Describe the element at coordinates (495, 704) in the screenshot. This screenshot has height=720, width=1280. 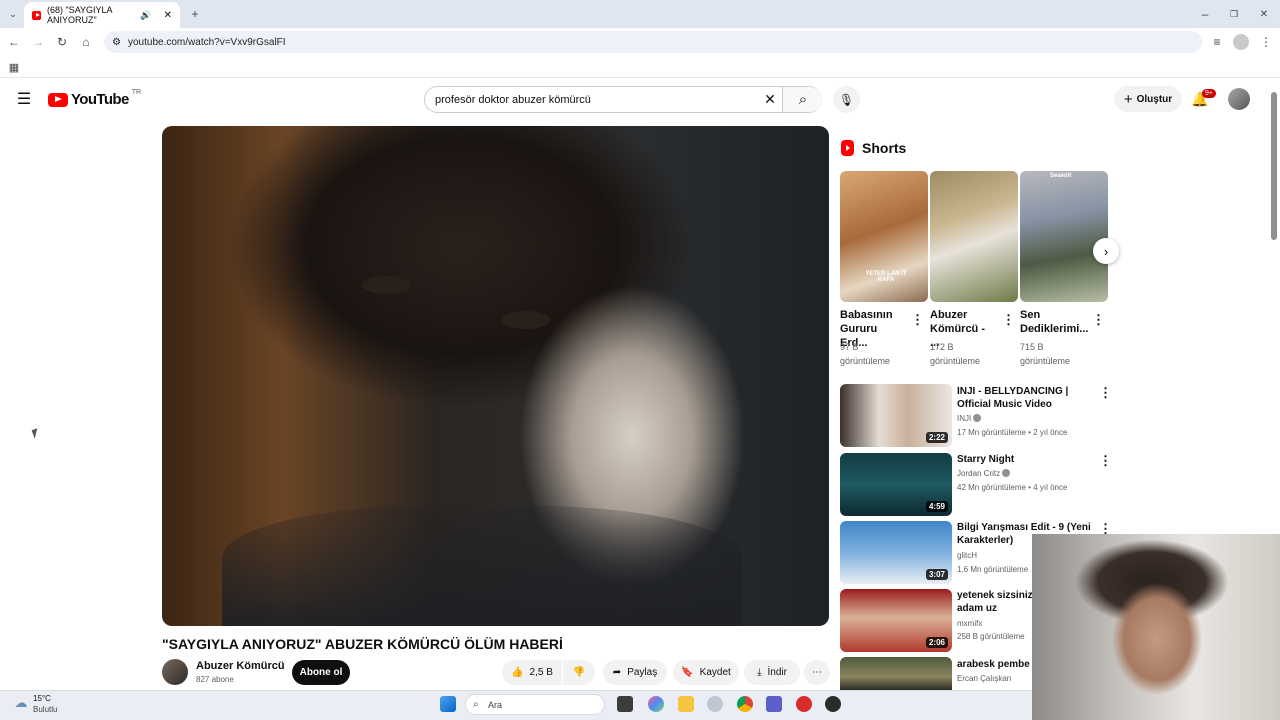
I see `taskbar-search-placeholder: Ara` at that location.